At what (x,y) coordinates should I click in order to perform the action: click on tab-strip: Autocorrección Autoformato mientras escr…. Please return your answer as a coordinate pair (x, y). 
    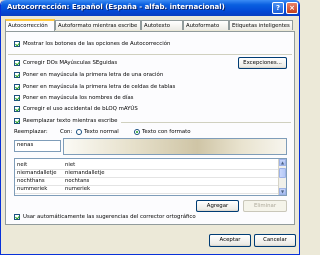
    Looking at the image, I should click on (150, 25).